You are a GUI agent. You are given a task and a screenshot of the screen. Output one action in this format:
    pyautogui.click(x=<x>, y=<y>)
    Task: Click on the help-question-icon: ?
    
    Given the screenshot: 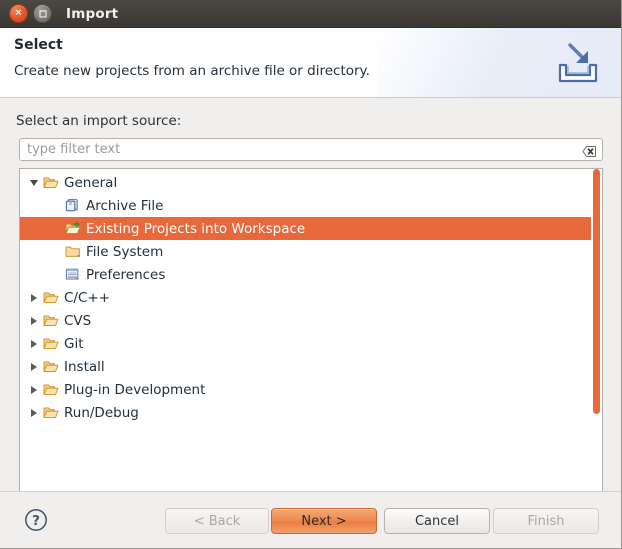 What is the action you would take?
    pyautogui.click(x=36, y=520)
    